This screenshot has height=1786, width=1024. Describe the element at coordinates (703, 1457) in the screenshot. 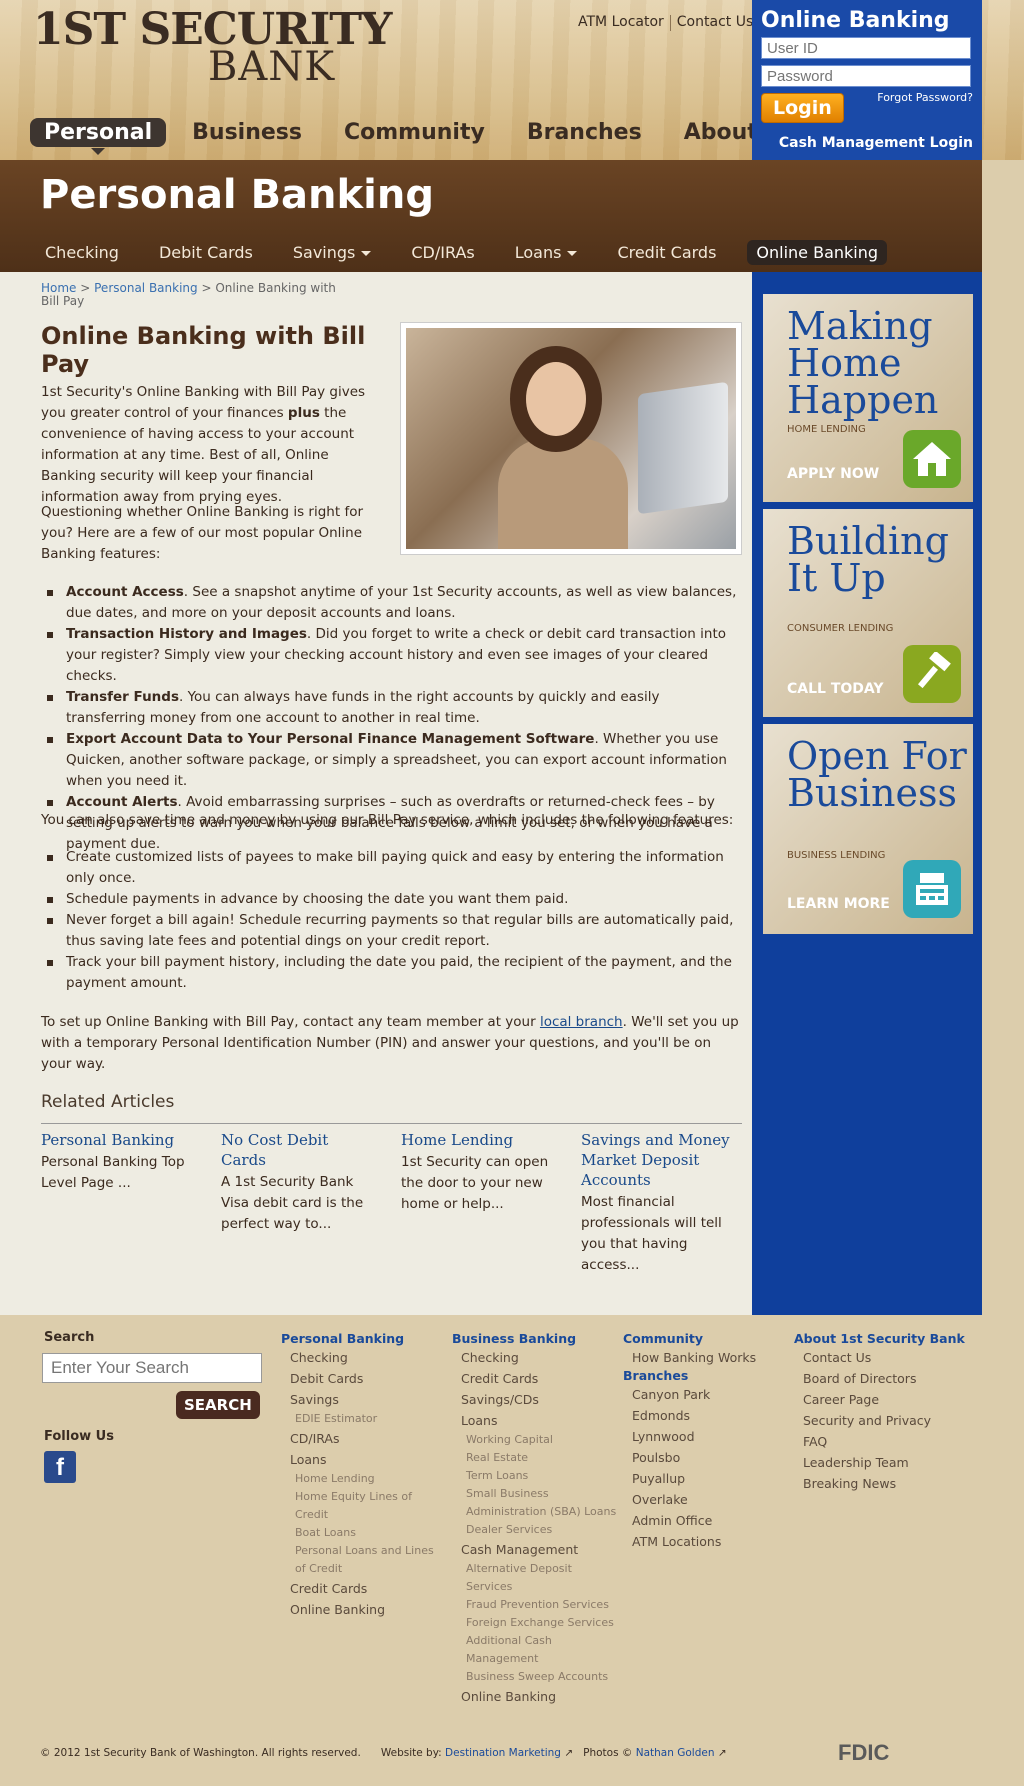

I see `footer-link: Poulsbo` at that location.